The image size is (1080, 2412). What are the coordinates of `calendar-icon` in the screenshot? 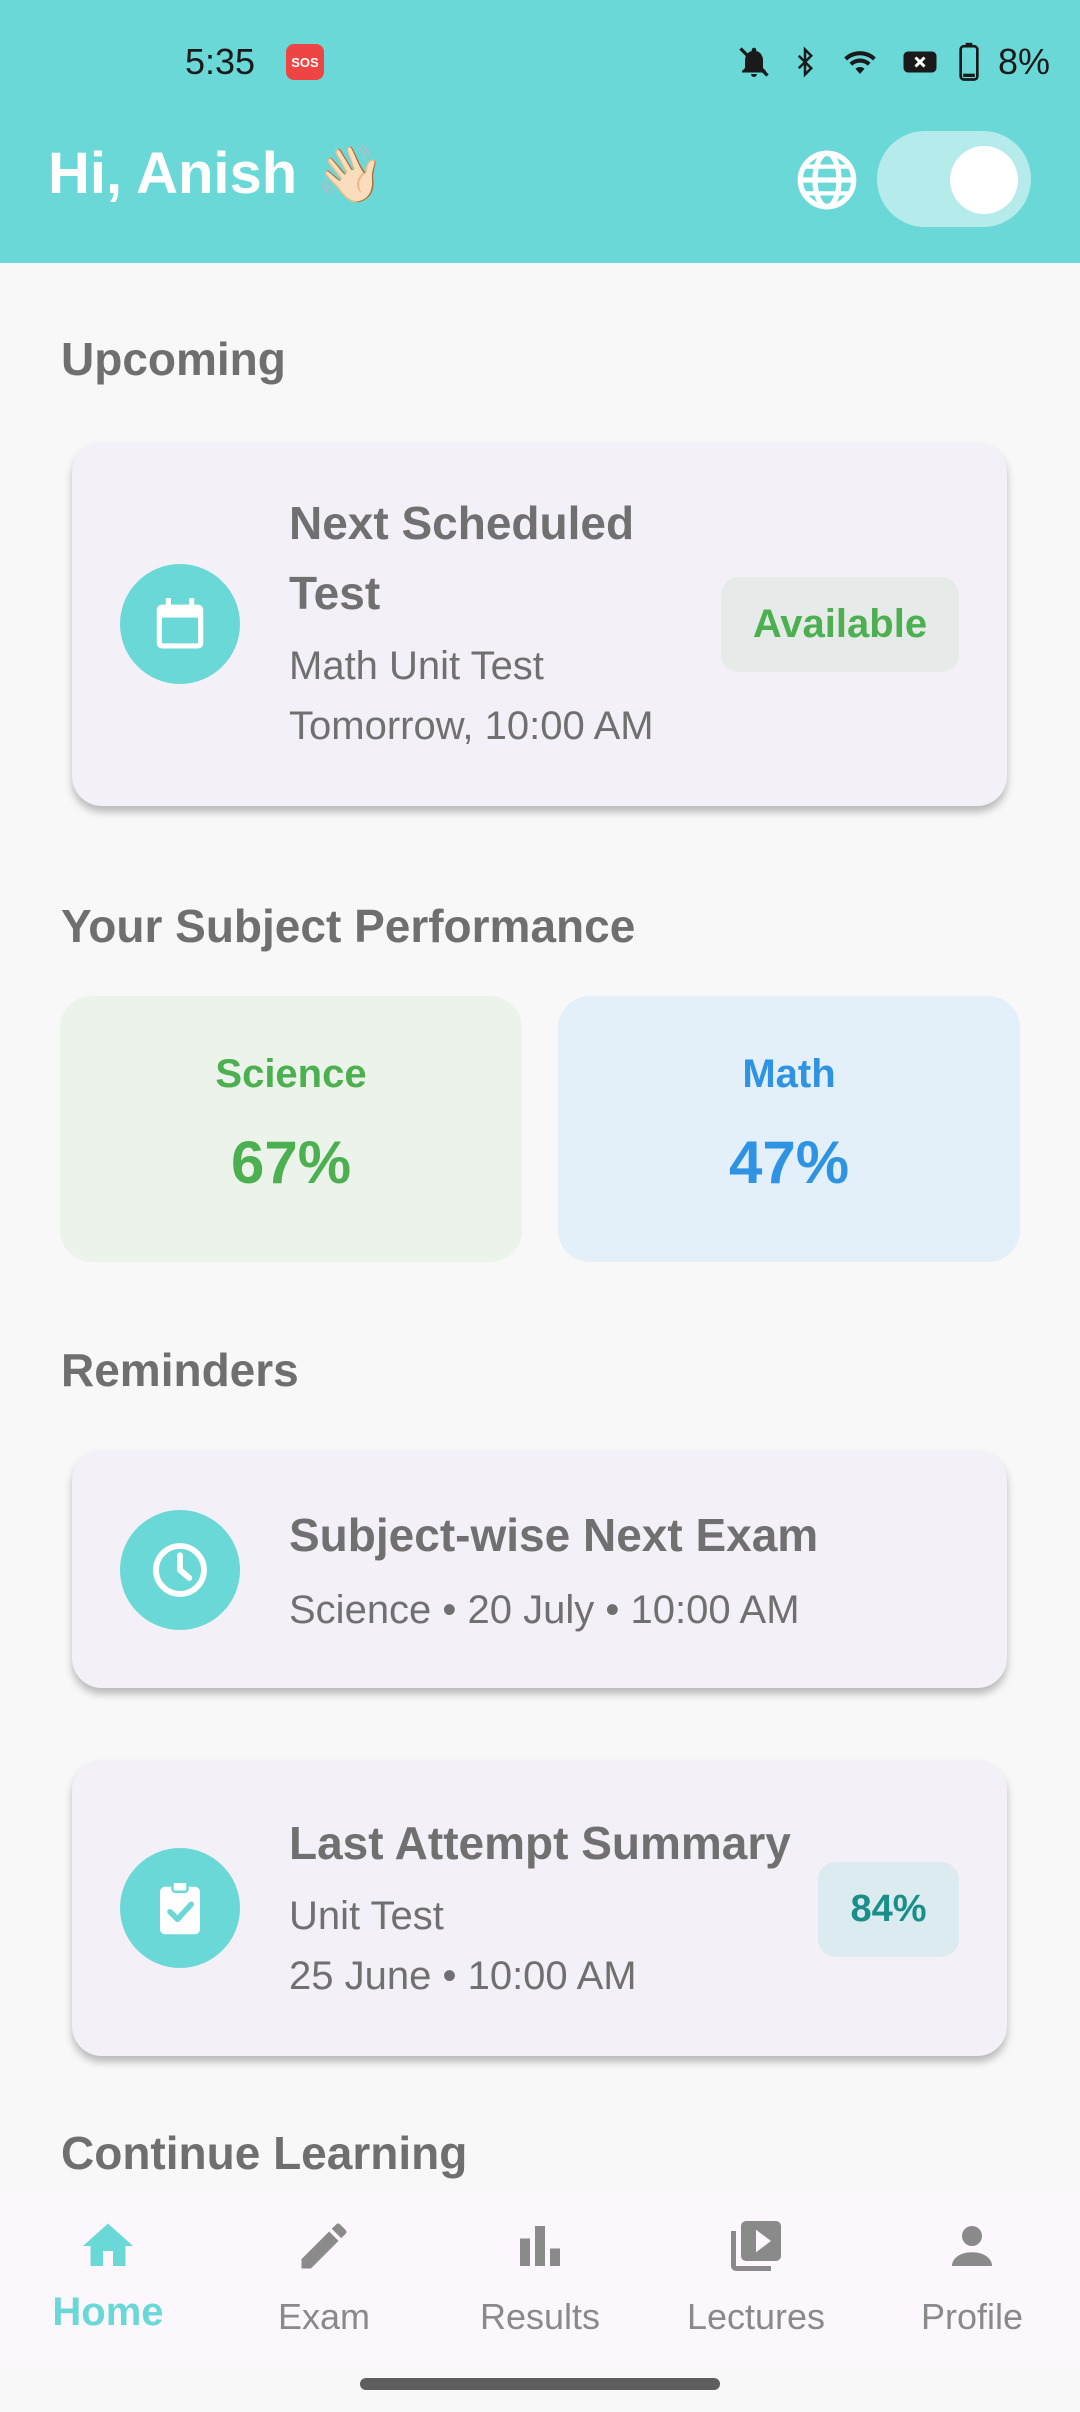 It's located at (180, 623).